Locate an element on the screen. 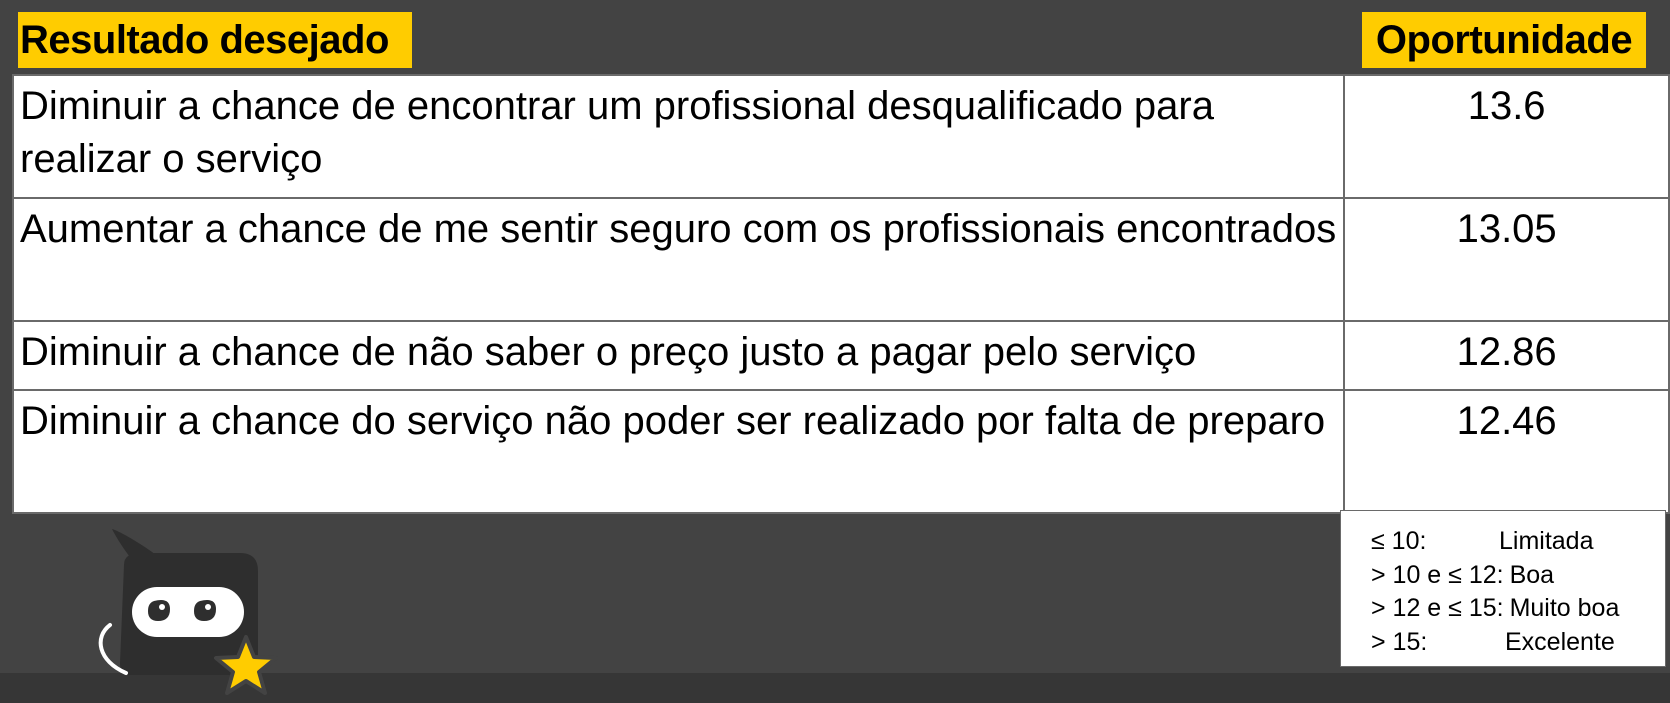 Image resolution: width=1670 pixels, height=703 pixels. legend-label: Excelente is located at coordinates (1560, 641).